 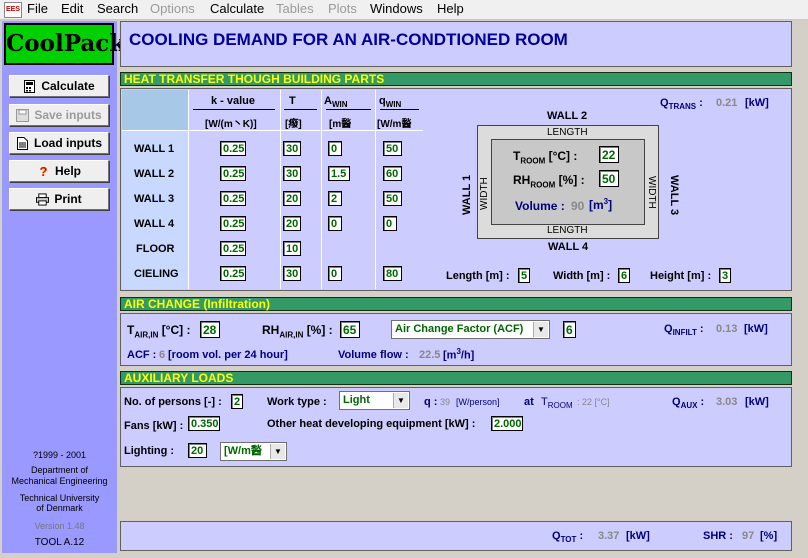 What do you see at coordinates (609, 178) in the screenshot?
I see `rh-room-input: 50` at bounding box center [609, 178].